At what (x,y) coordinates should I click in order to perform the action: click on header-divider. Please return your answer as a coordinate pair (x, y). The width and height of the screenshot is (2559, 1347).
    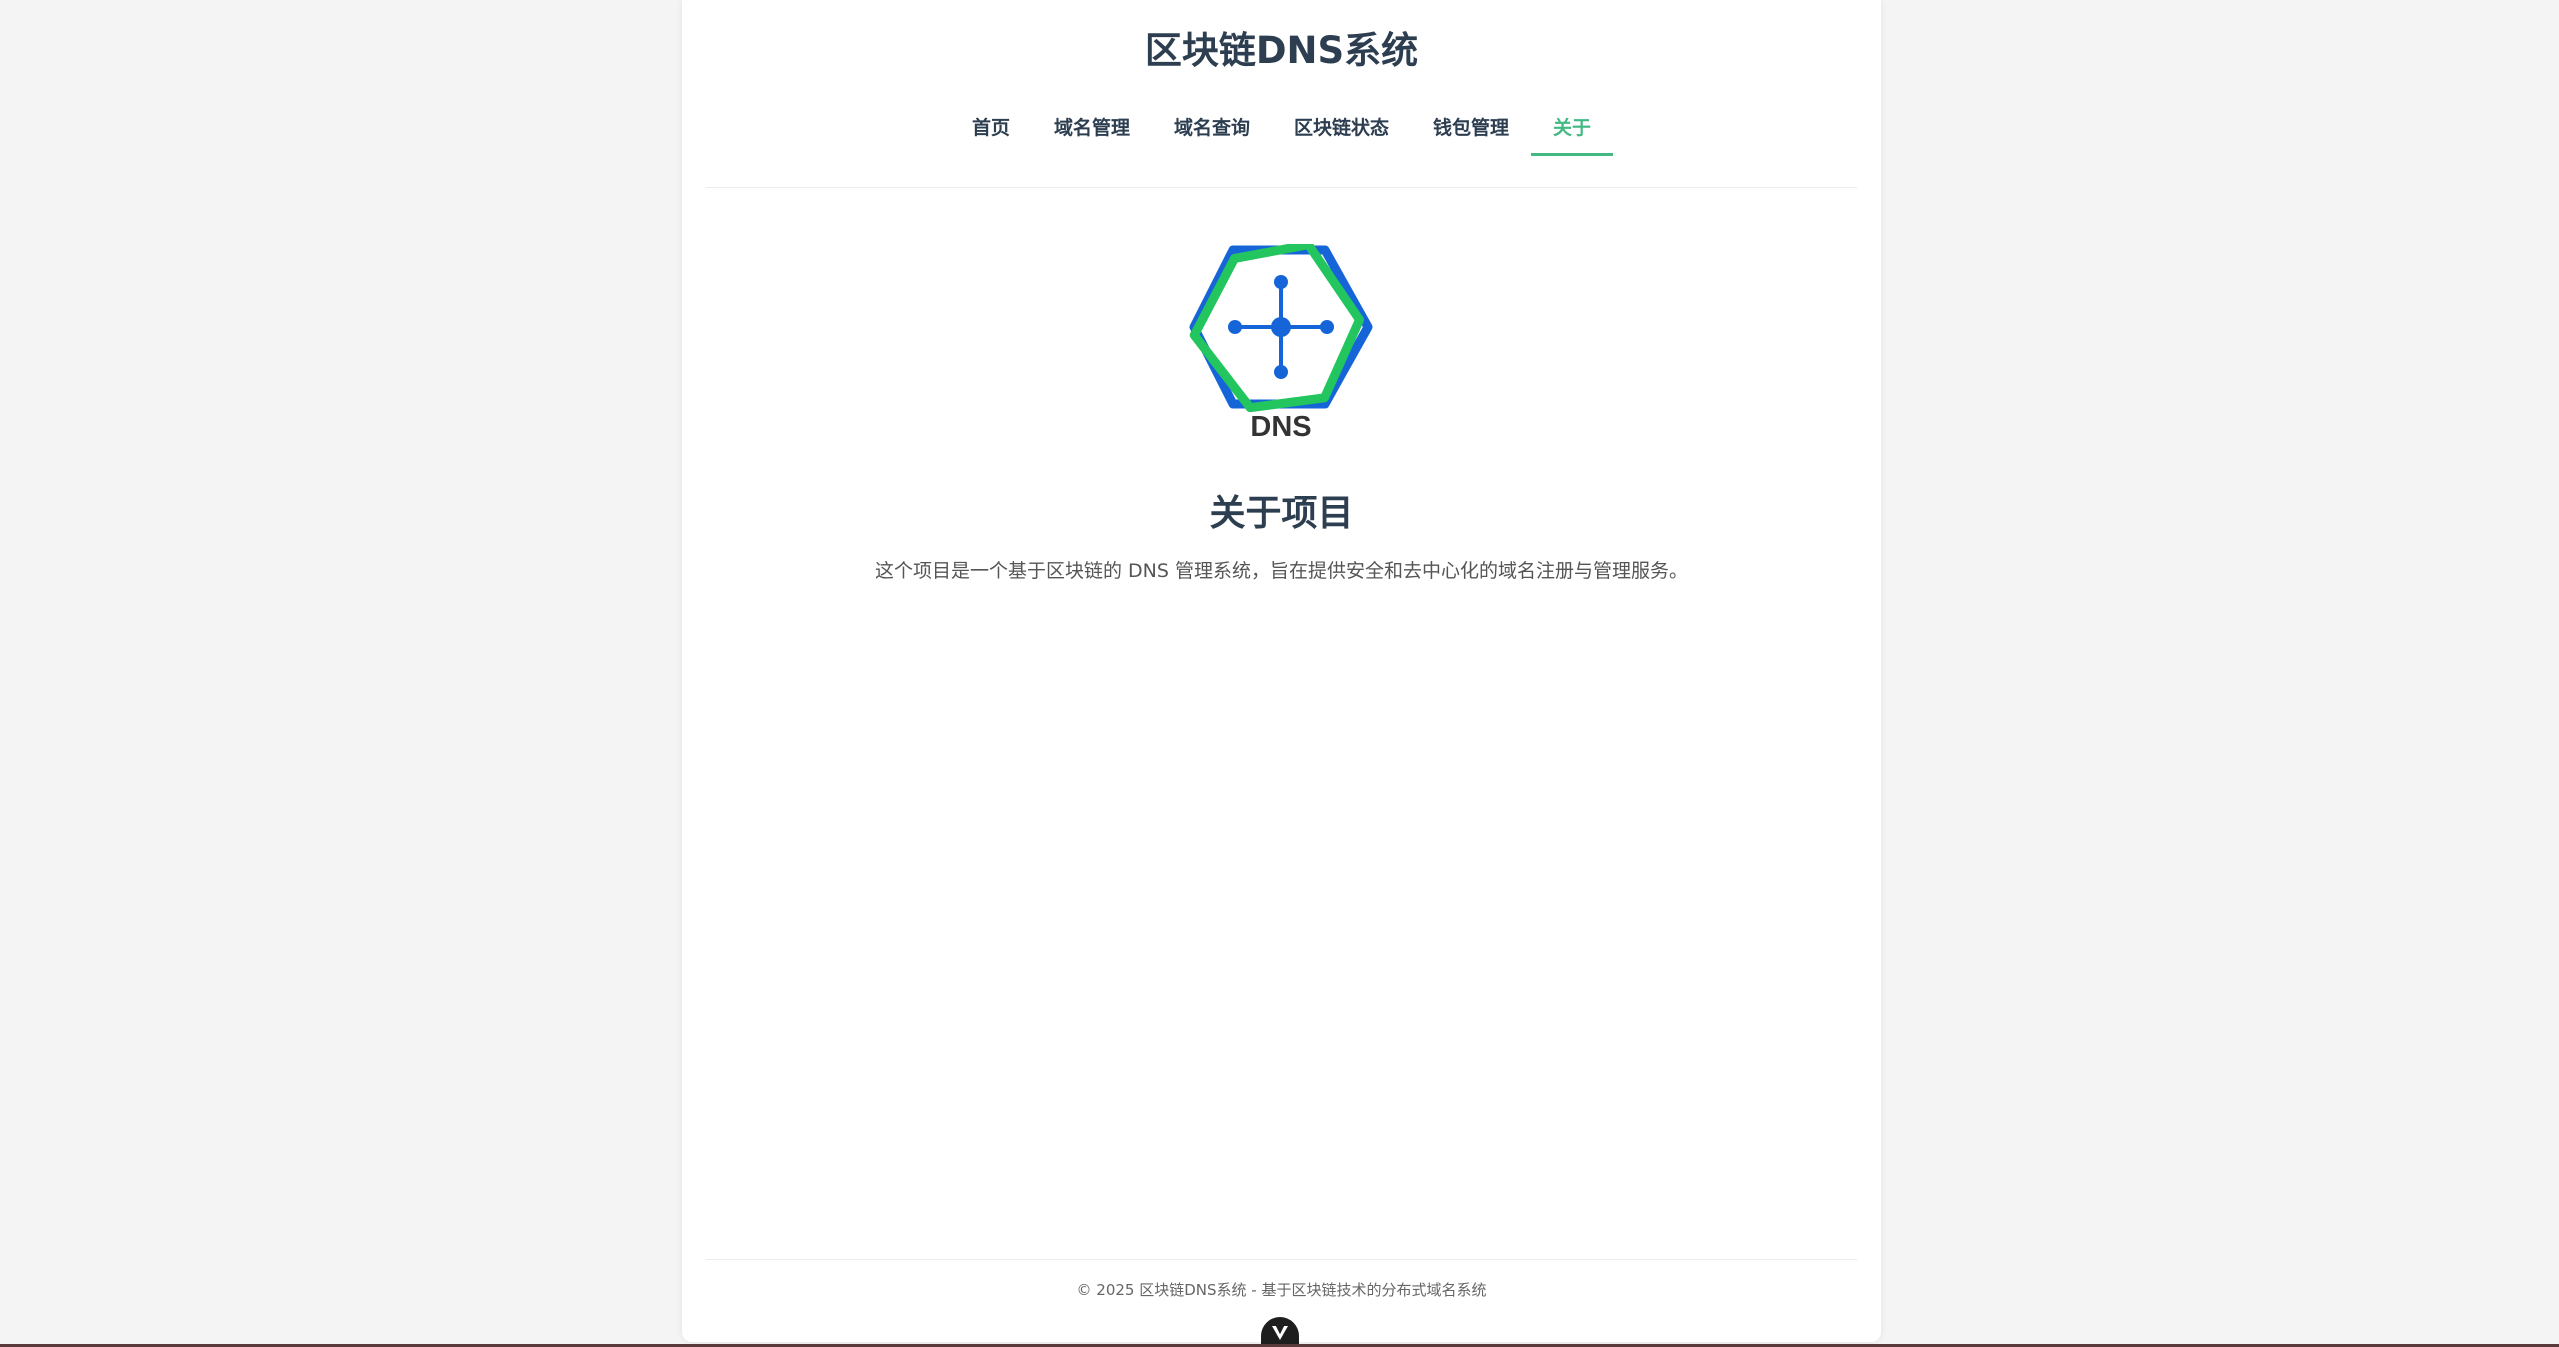
    Looking at the image, I should click on (1281, 187).